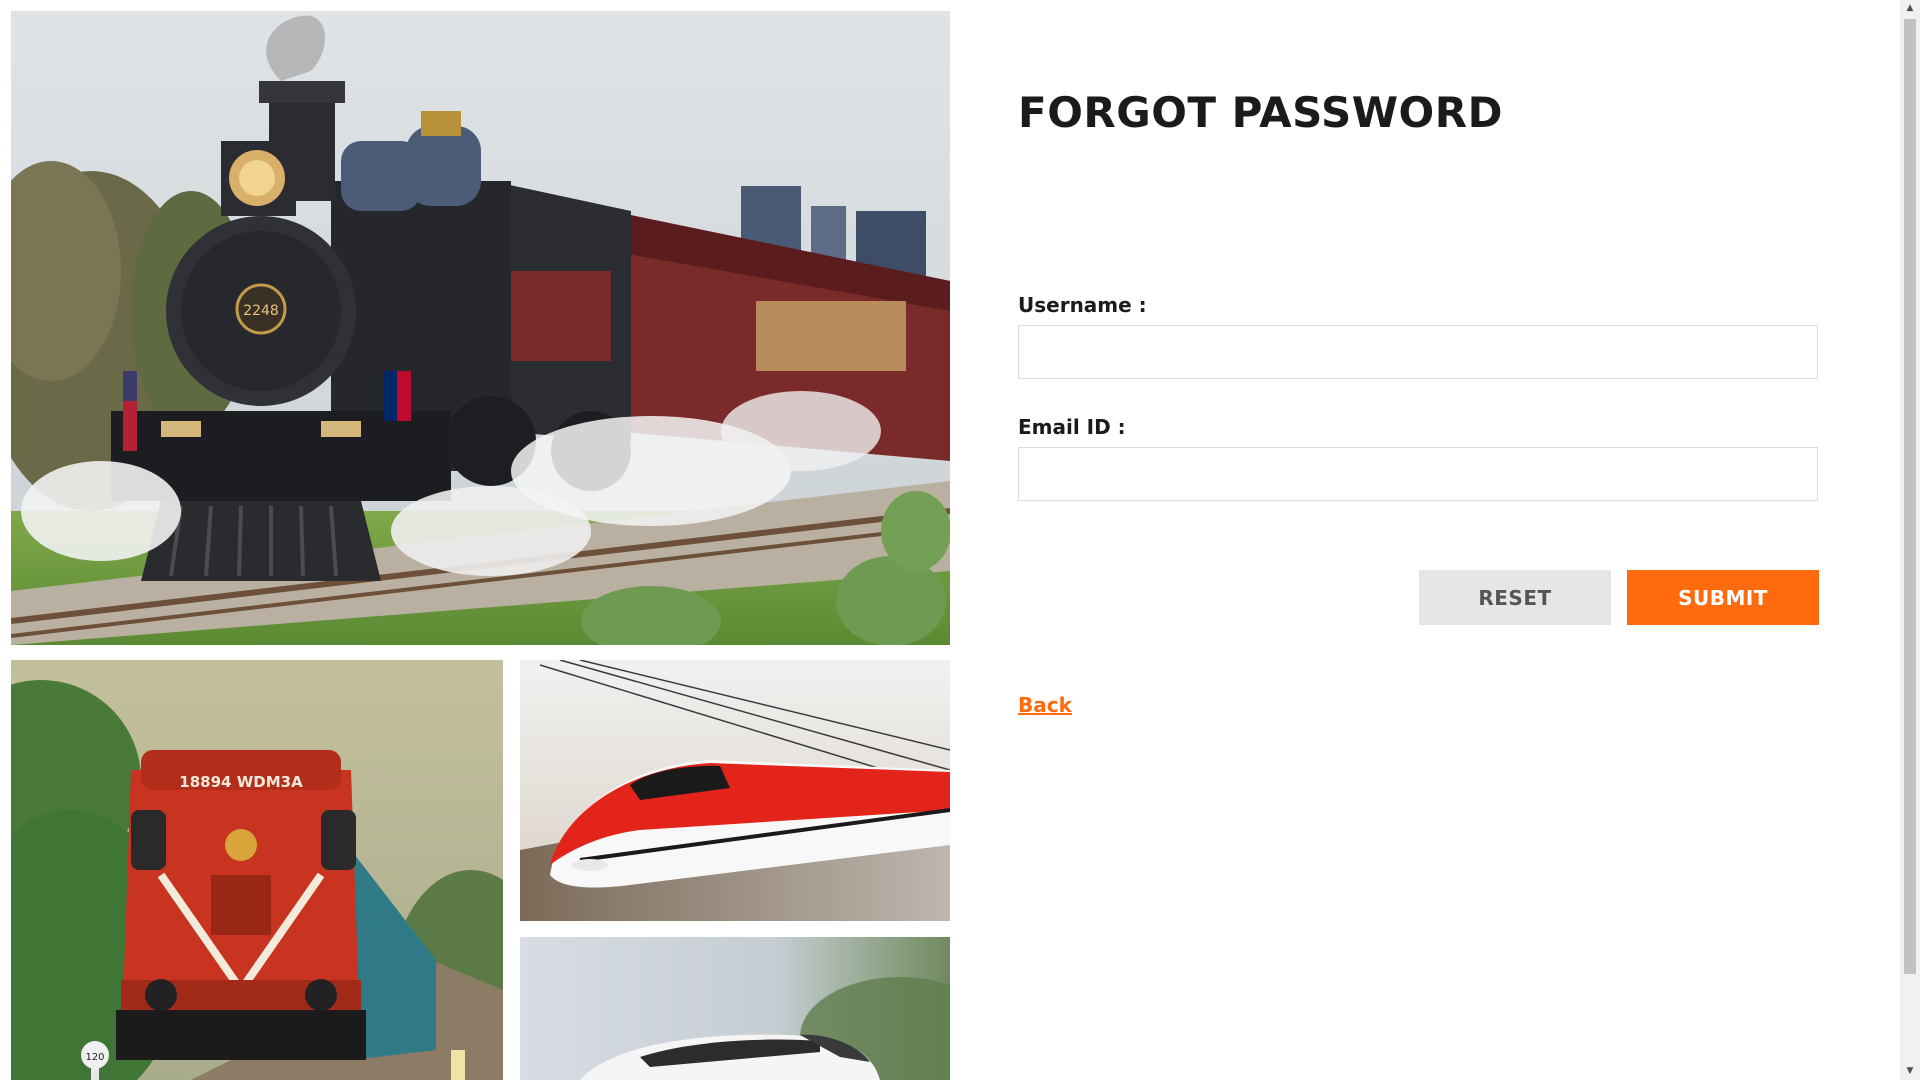  I want to click on page-title: FORGOT PASSWORD, so click(1260, 112).